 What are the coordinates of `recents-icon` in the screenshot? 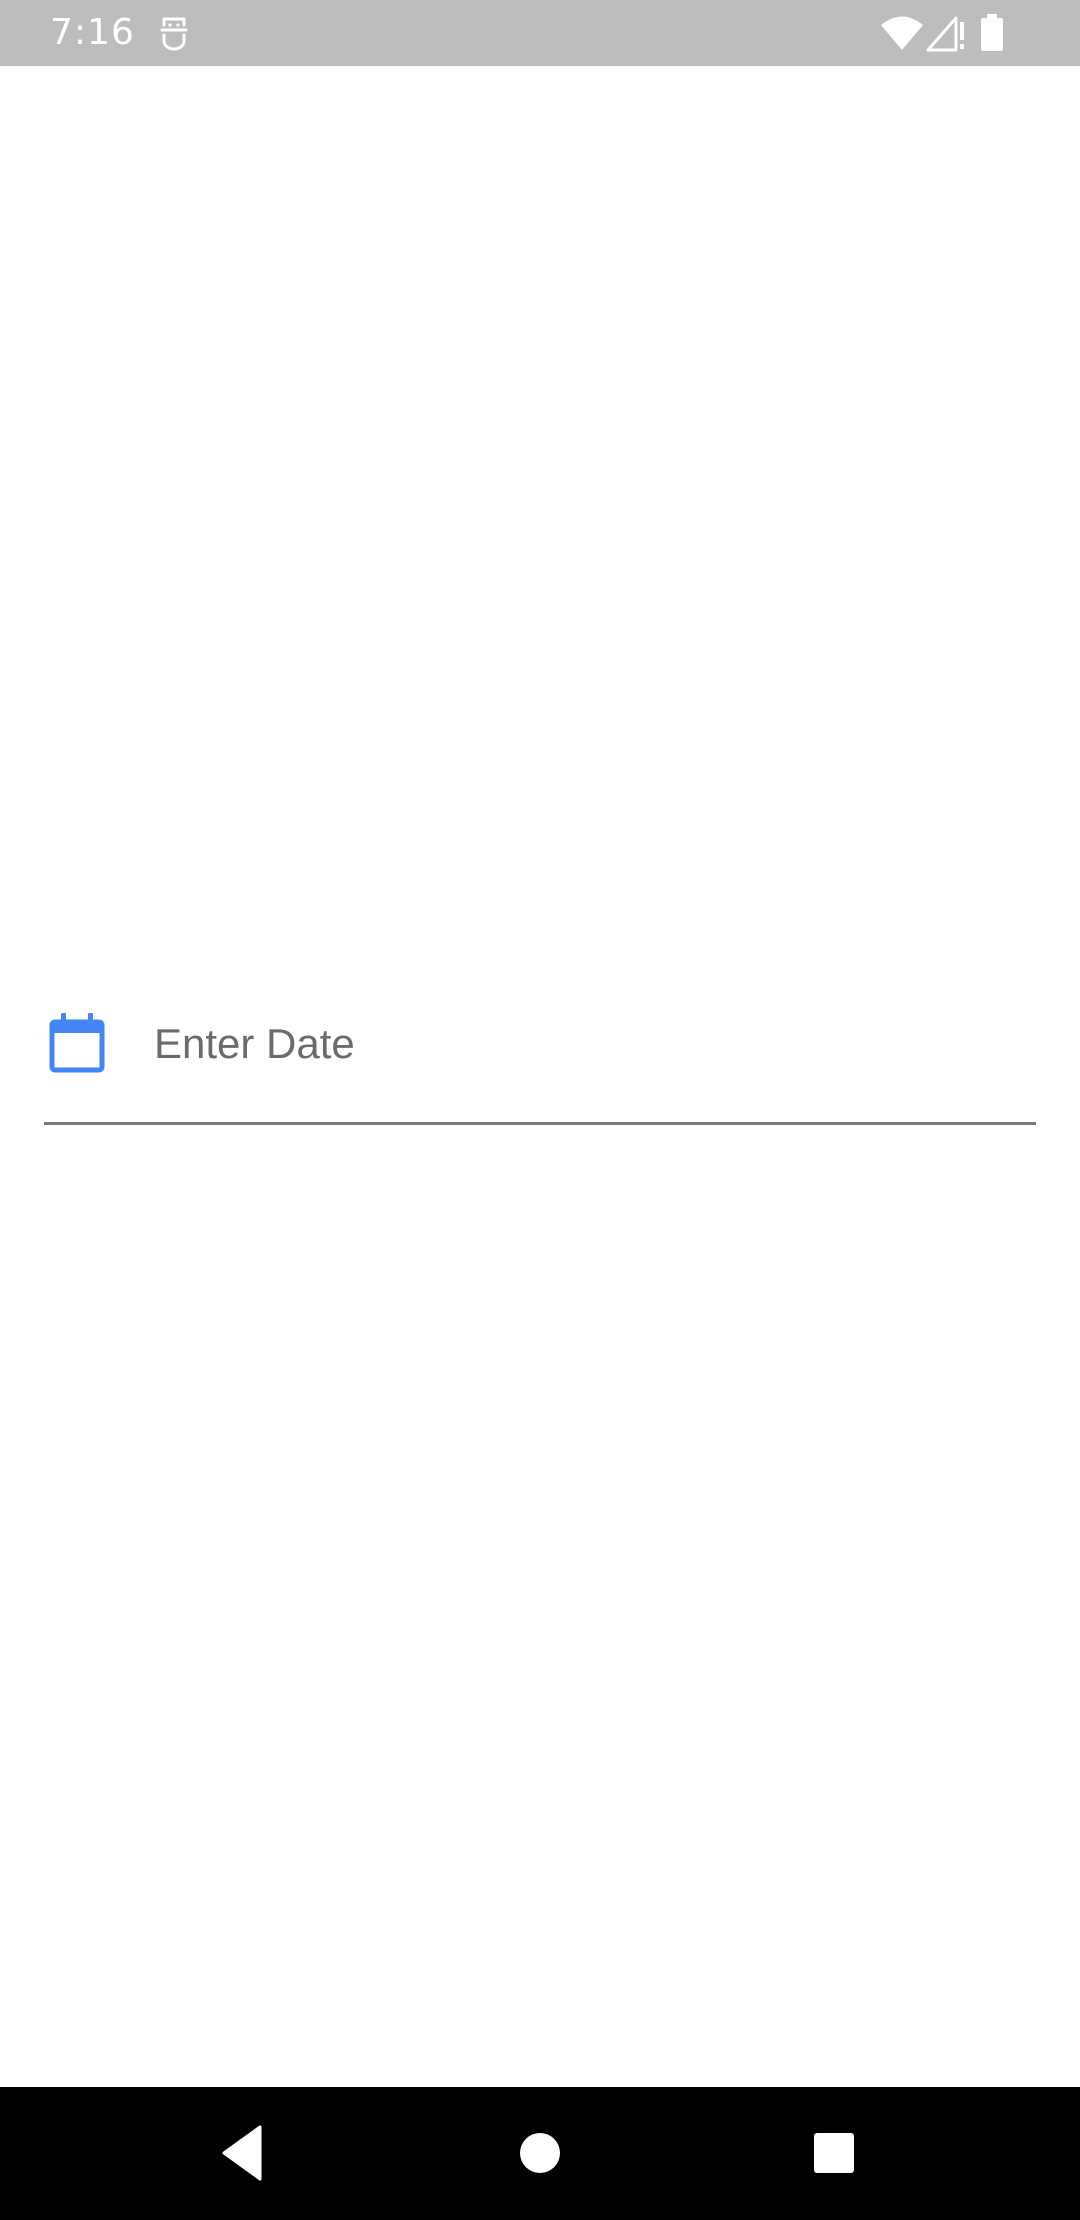 It's located at (834, 2153).